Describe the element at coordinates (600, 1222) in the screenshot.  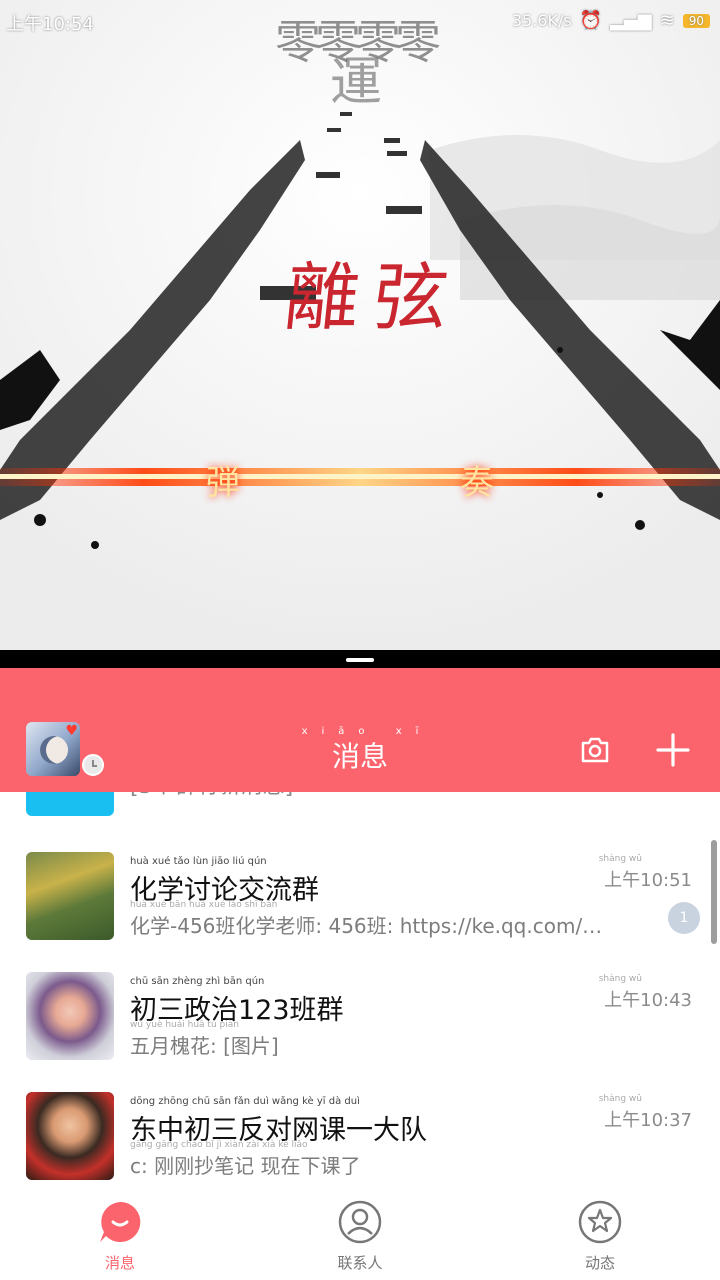
I see `star-icon` at that location.